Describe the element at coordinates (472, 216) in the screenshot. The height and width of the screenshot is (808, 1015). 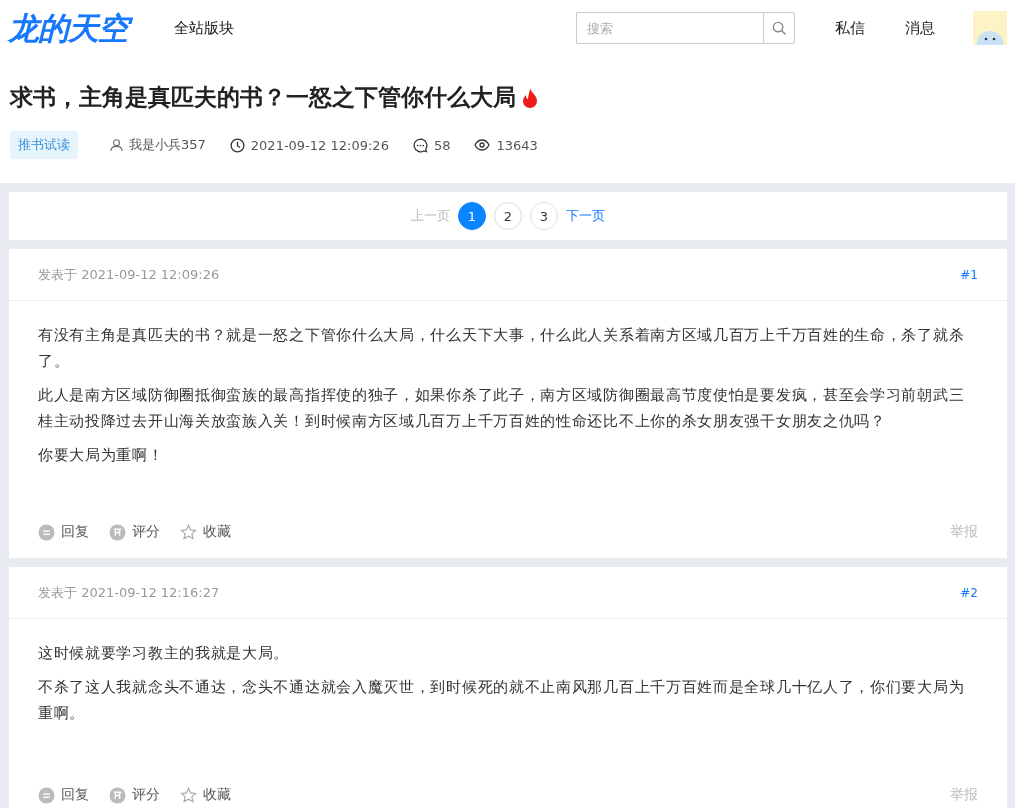
I see `page-button: 1` at that location.